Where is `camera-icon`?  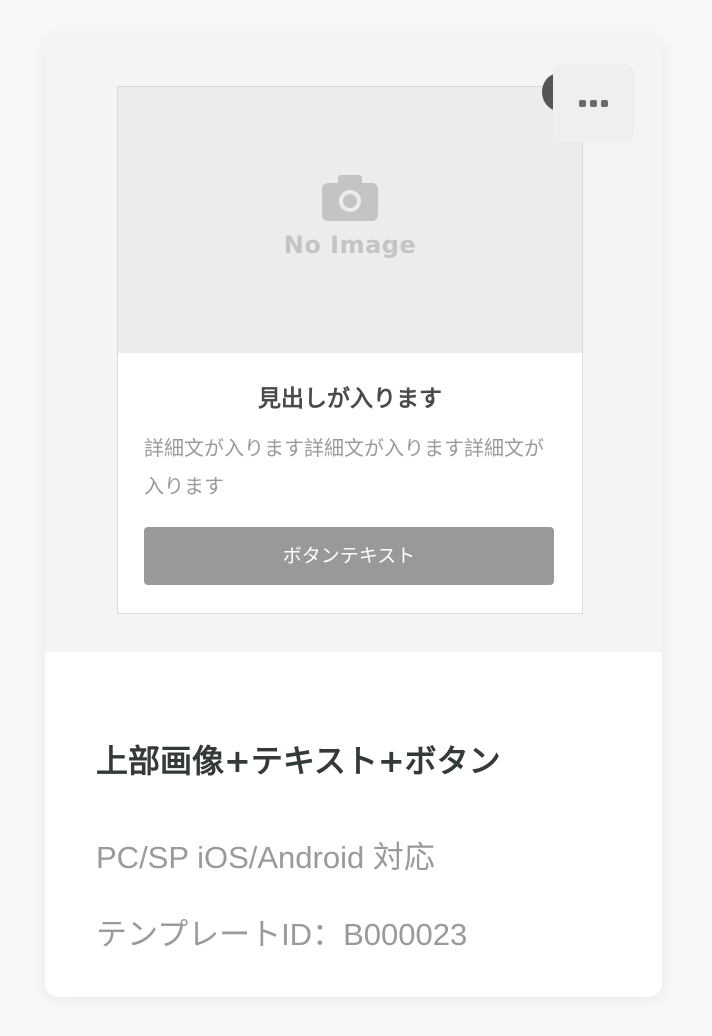 camera-icon is located at coordinates (350, 198).